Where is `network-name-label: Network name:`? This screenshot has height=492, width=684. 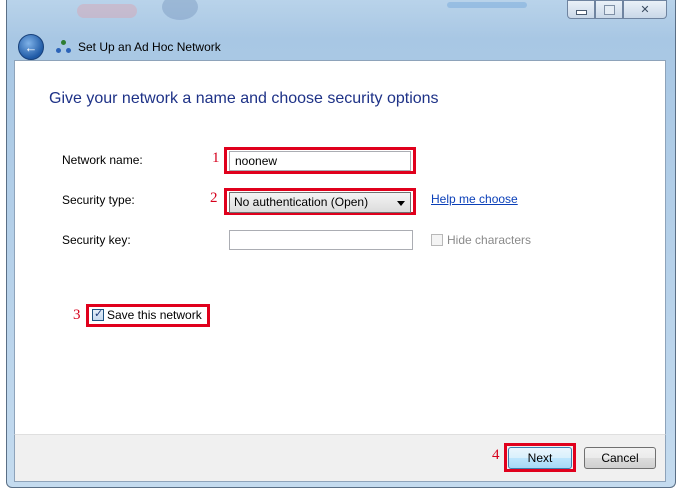
network-name-label: Network name: is located at coordinates (102, 160).